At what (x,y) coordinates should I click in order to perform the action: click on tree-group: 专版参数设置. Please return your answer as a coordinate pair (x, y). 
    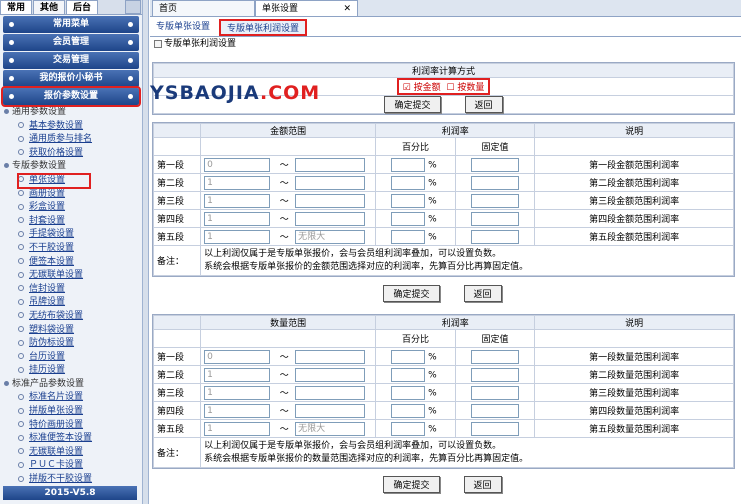
    Looking at the image, I should click on (73, 167).